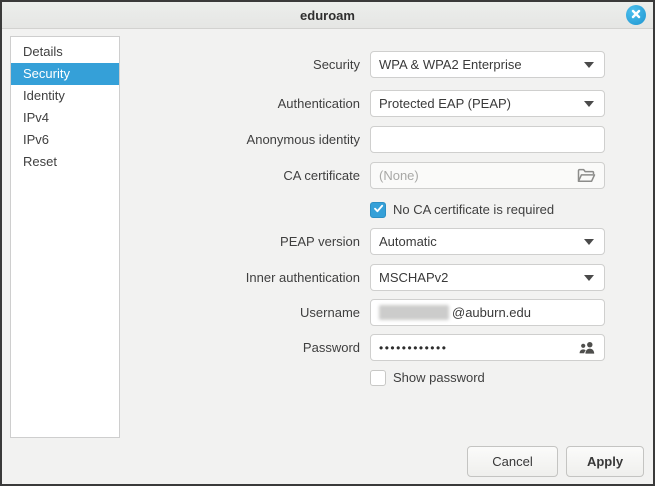  Describe the element at coordinates (368, 175) in the screenshot. I see `ca-certificate-row: CA certificate (None)` at that location.